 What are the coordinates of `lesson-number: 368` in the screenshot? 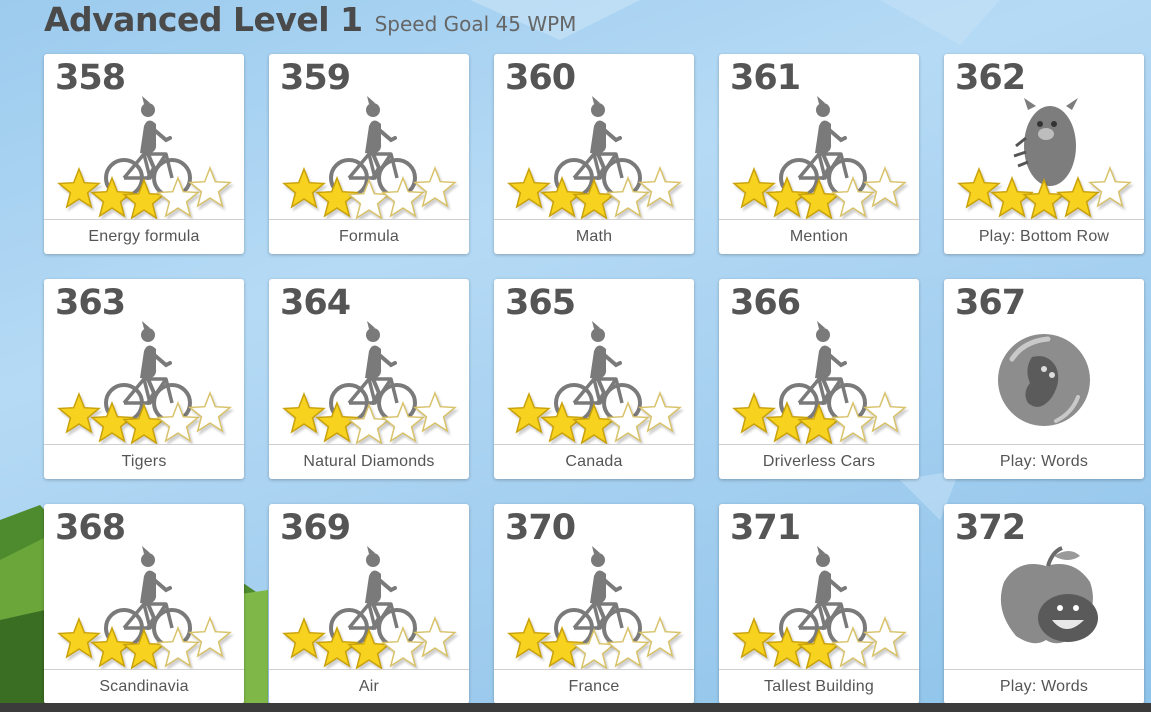 It's located at (90, 528).